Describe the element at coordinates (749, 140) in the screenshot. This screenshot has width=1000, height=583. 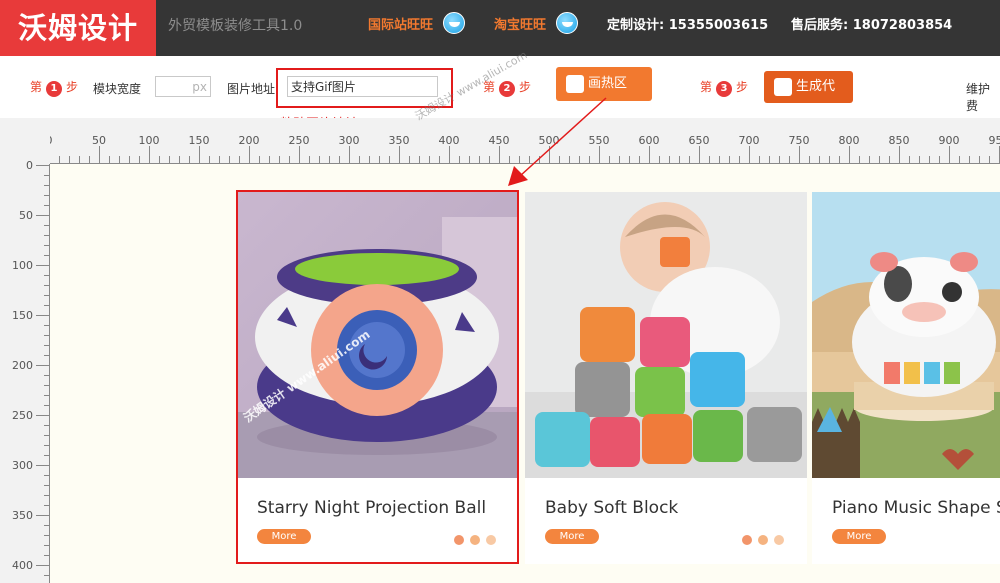
I see `ruler-tick-label: 700` at that location.